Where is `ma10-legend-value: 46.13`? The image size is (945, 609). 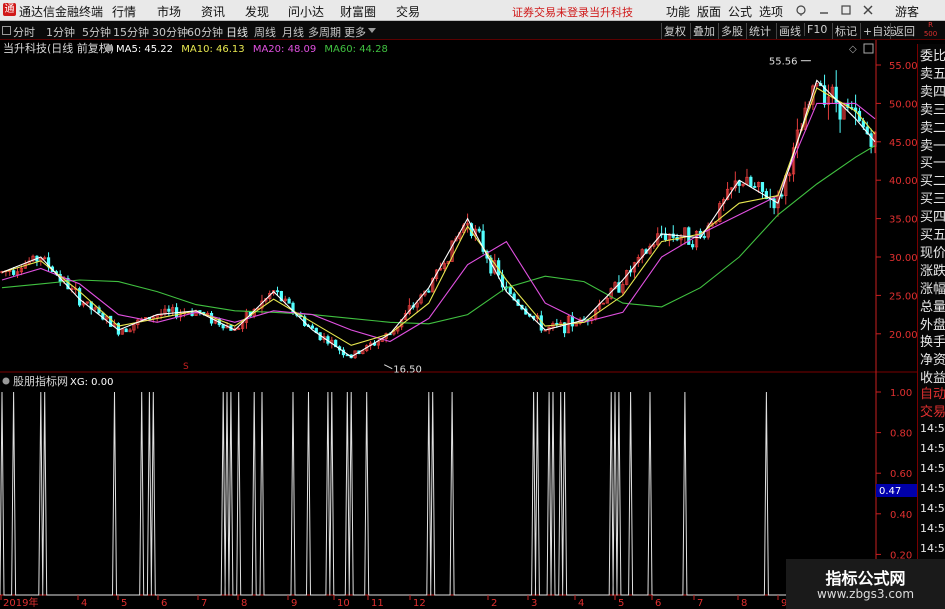 ma10-legend-value: 46.13 is located at coordinates (230, 49).